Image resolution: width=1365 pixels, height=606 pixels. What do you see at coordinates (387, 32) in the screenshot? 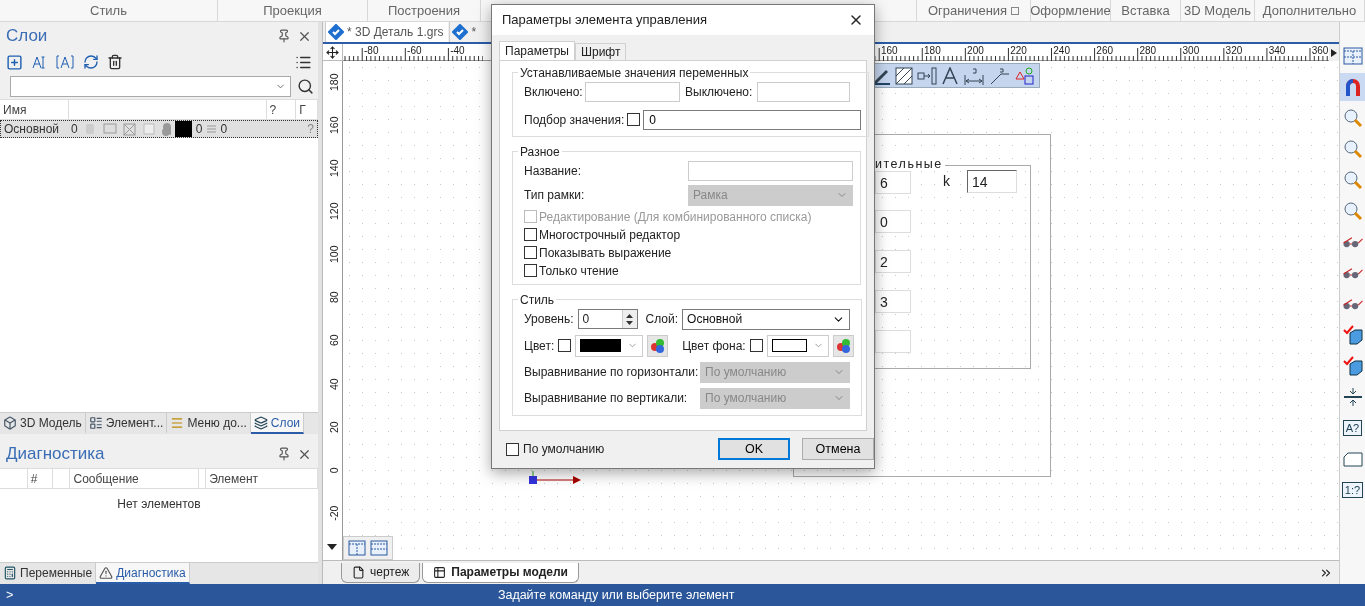
I see `document-tab: * 3D Деталь 1.grs` at bounding box center [387, 32].